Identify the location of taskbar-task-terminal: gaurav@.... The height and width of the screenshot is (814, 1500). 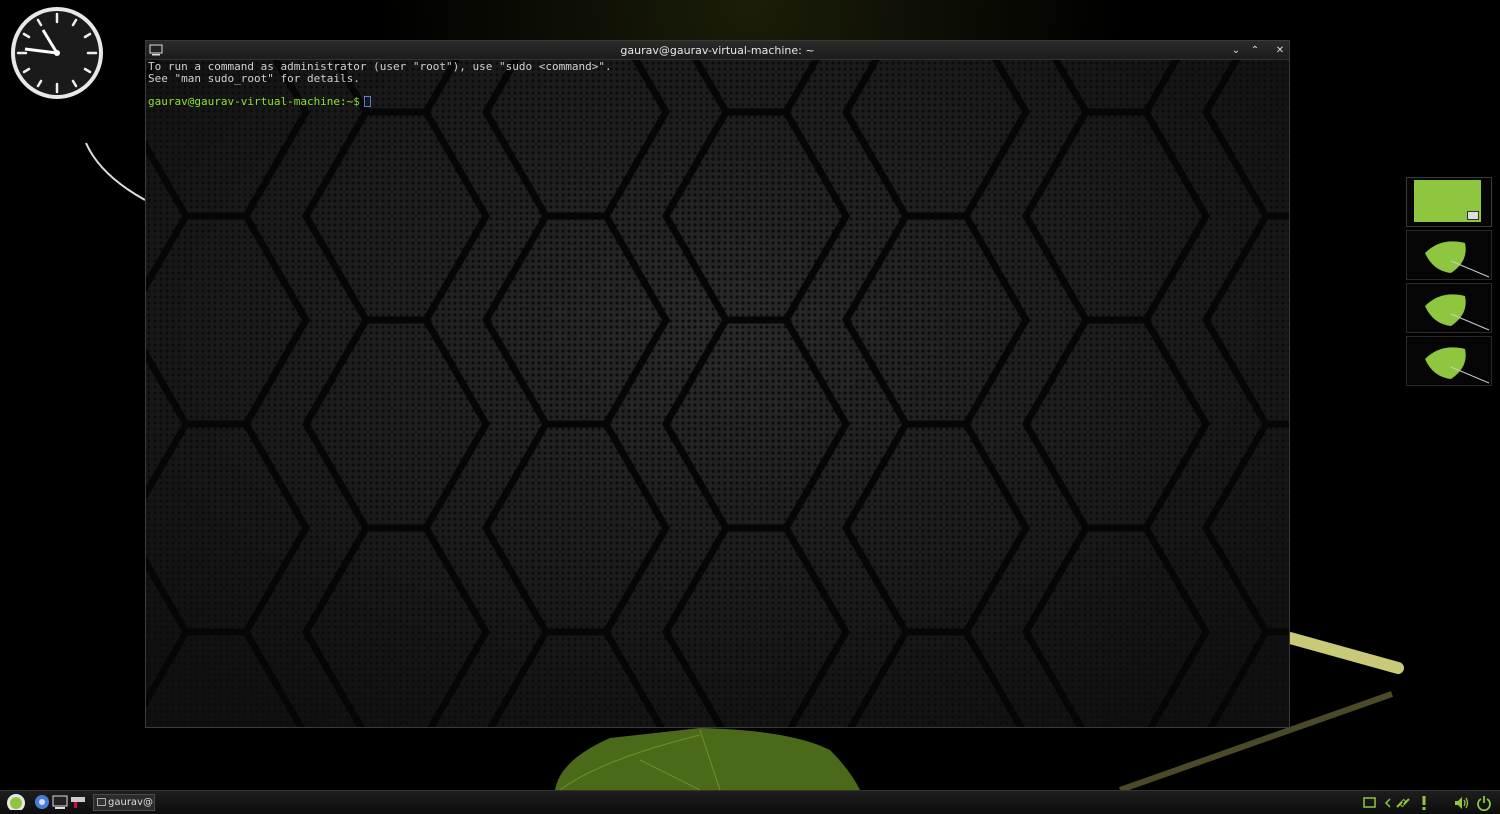
(124, 802).